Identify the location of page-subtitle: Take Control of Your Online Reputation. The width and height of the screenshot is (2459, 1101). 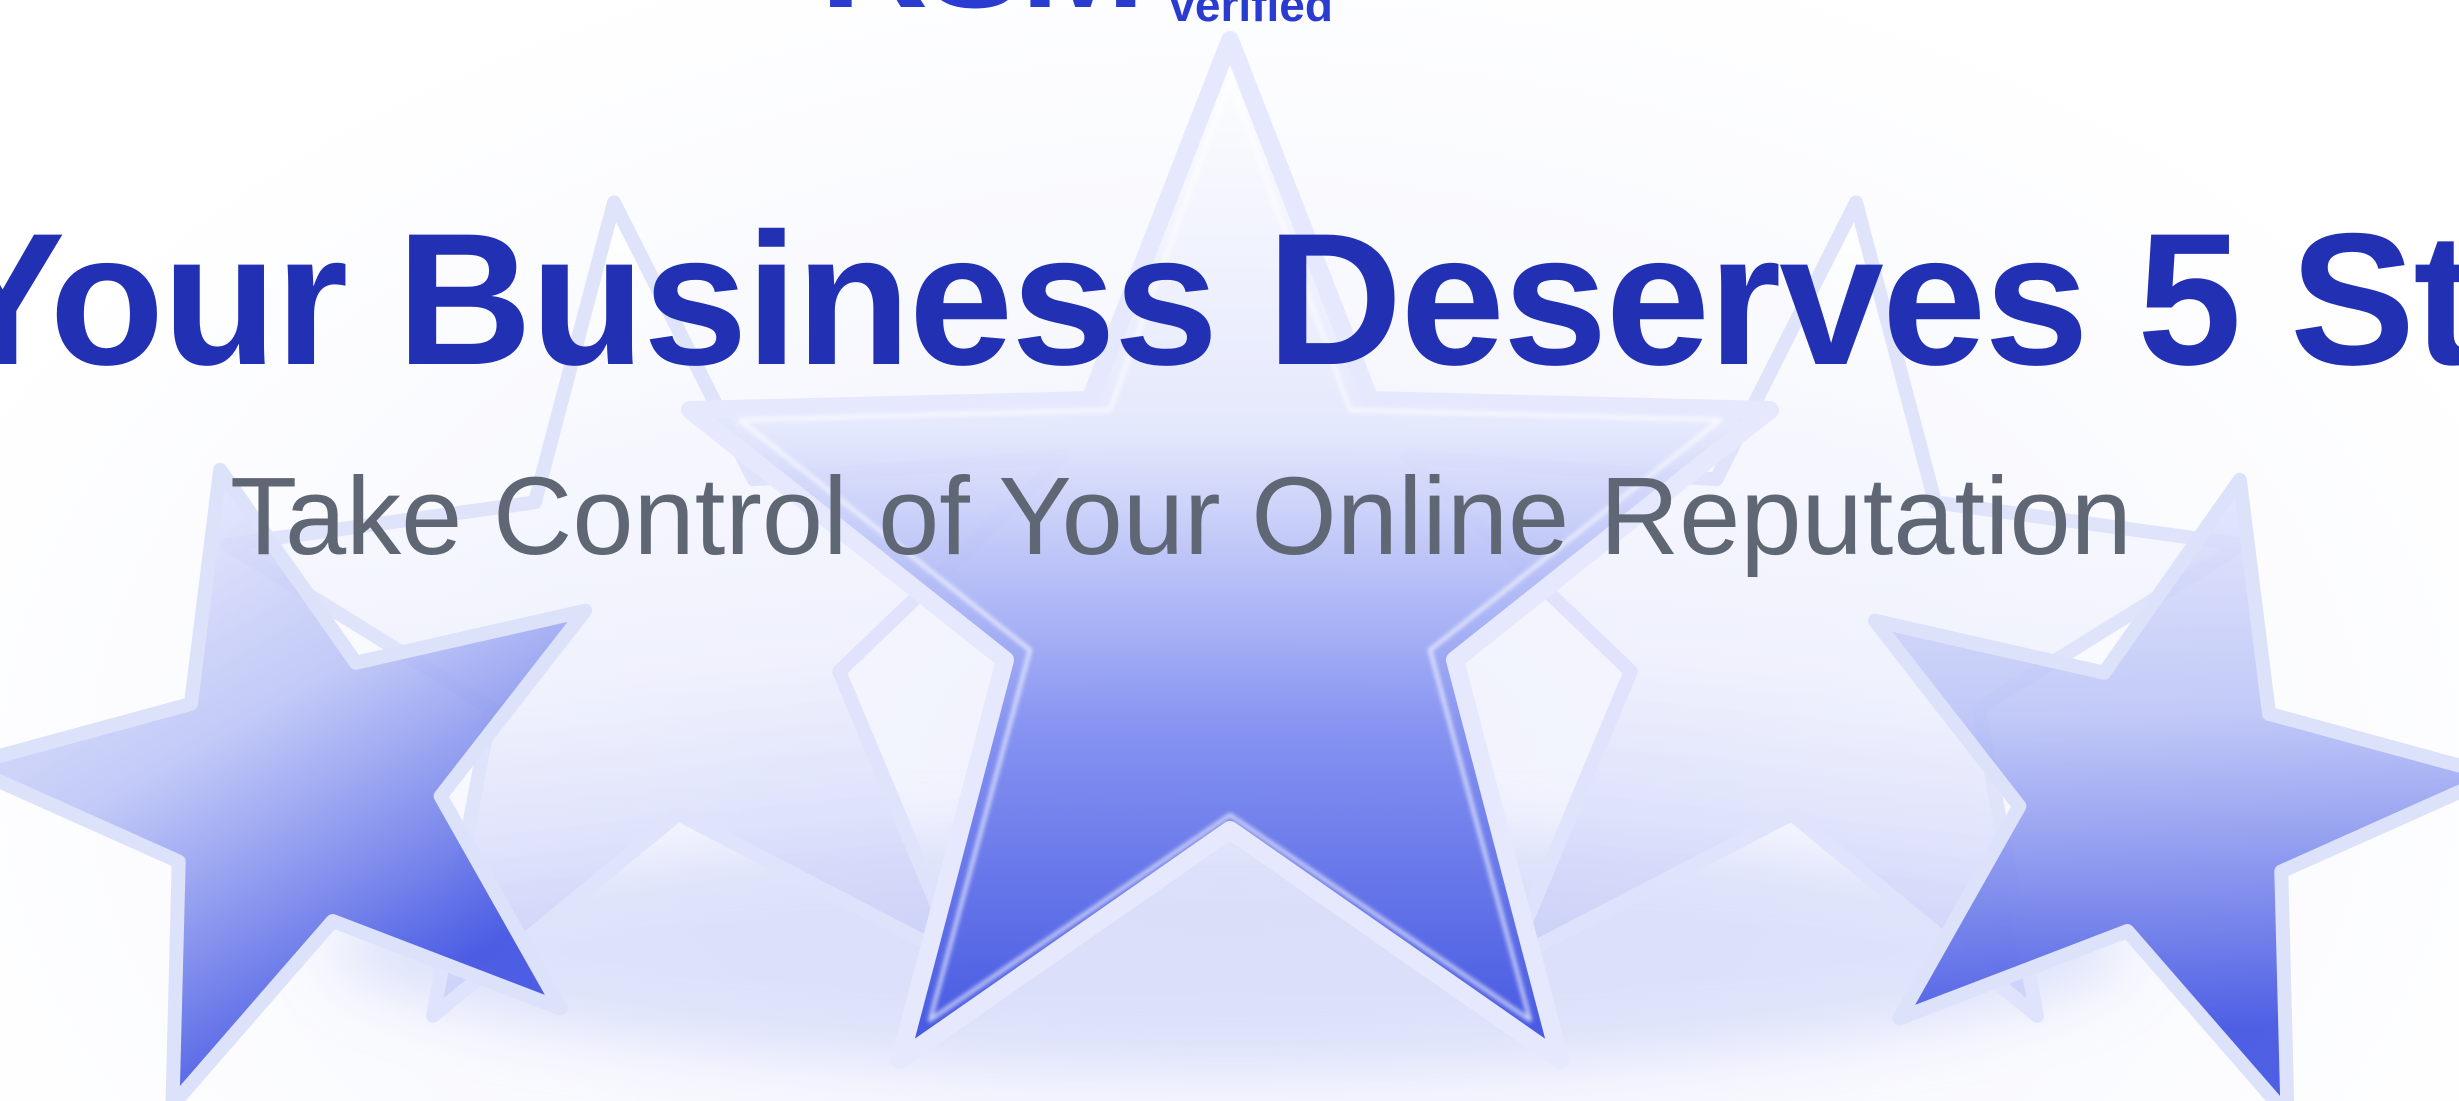
(1181, 516).